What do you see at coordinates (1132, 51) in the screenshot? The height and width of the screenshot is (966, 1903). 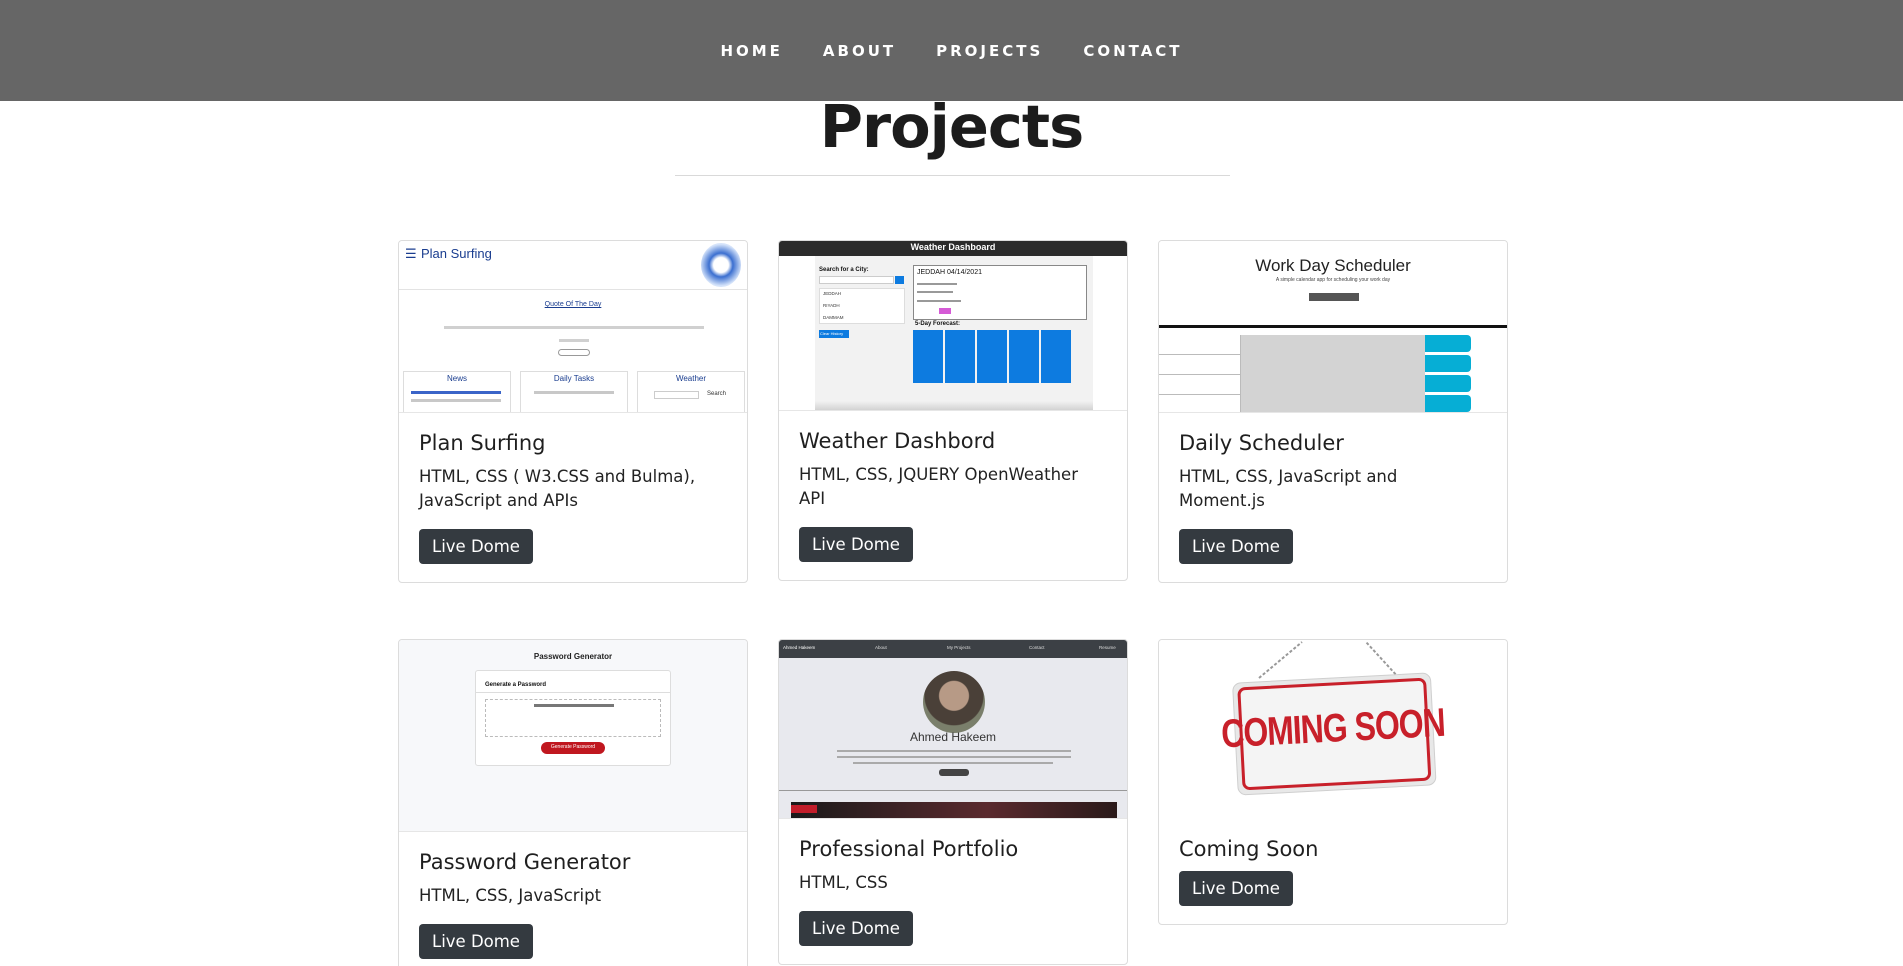 I see `nav-link-contact: CONTACT` at bounding box center [1132, 51].